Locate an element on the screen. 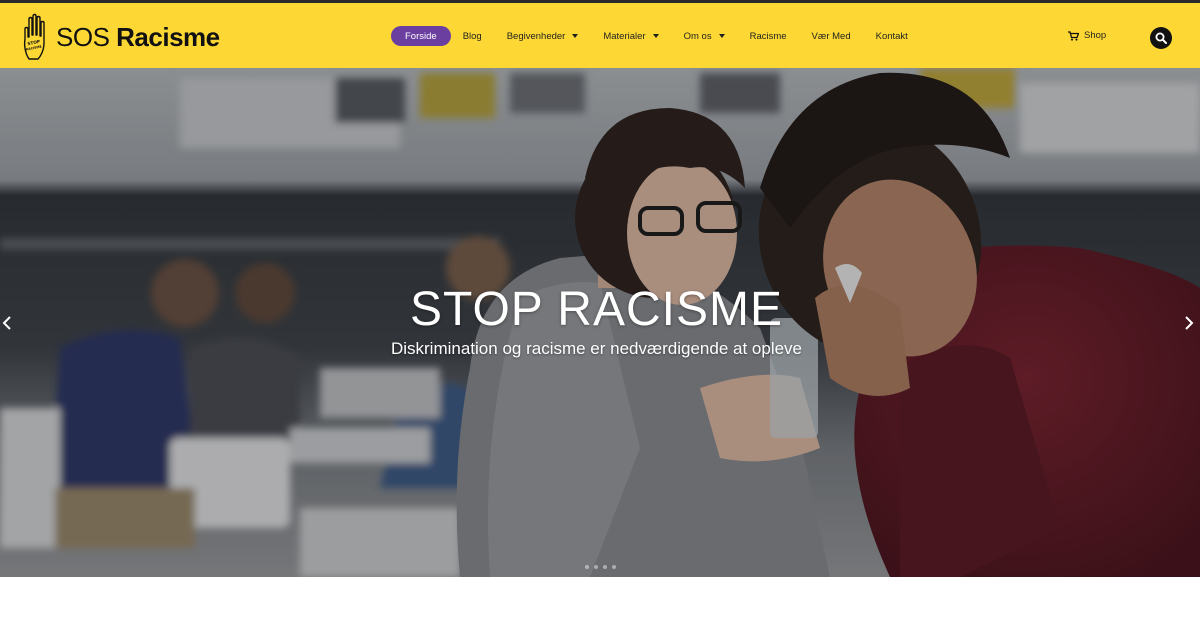 This screenshot has width=1200, height=630. nav-item-blog: Blog is located at coordinates (472, 36).